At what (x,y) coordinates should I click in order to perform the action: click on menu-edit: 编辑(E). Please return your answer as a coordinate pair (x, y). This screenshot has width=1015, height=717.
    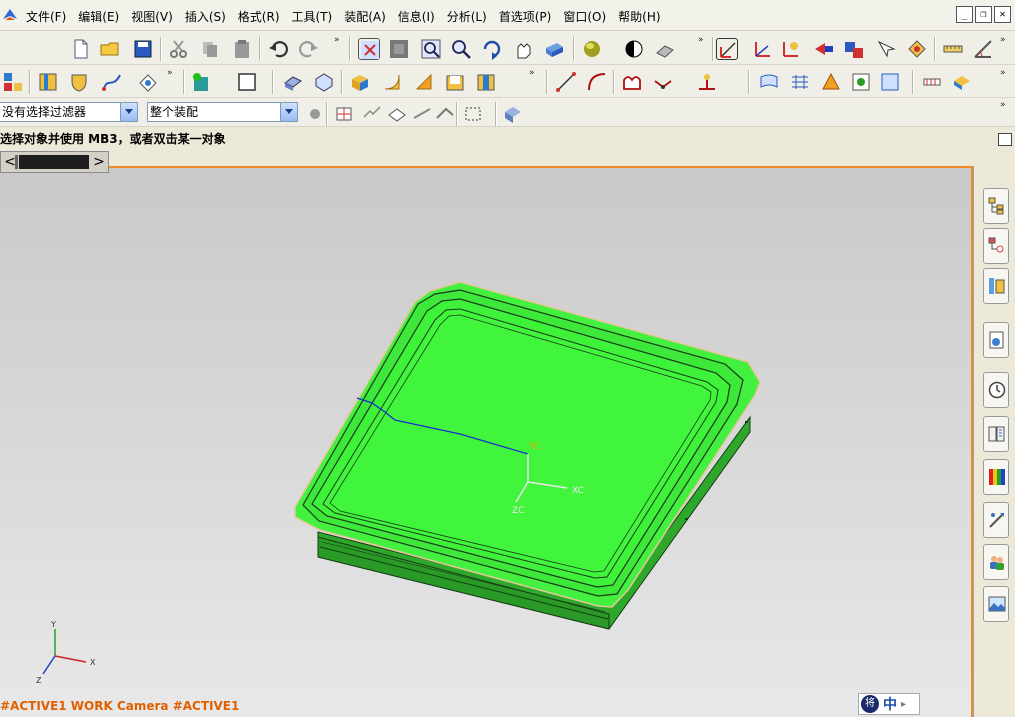
    Looking at the image, I should click on (98, 16).